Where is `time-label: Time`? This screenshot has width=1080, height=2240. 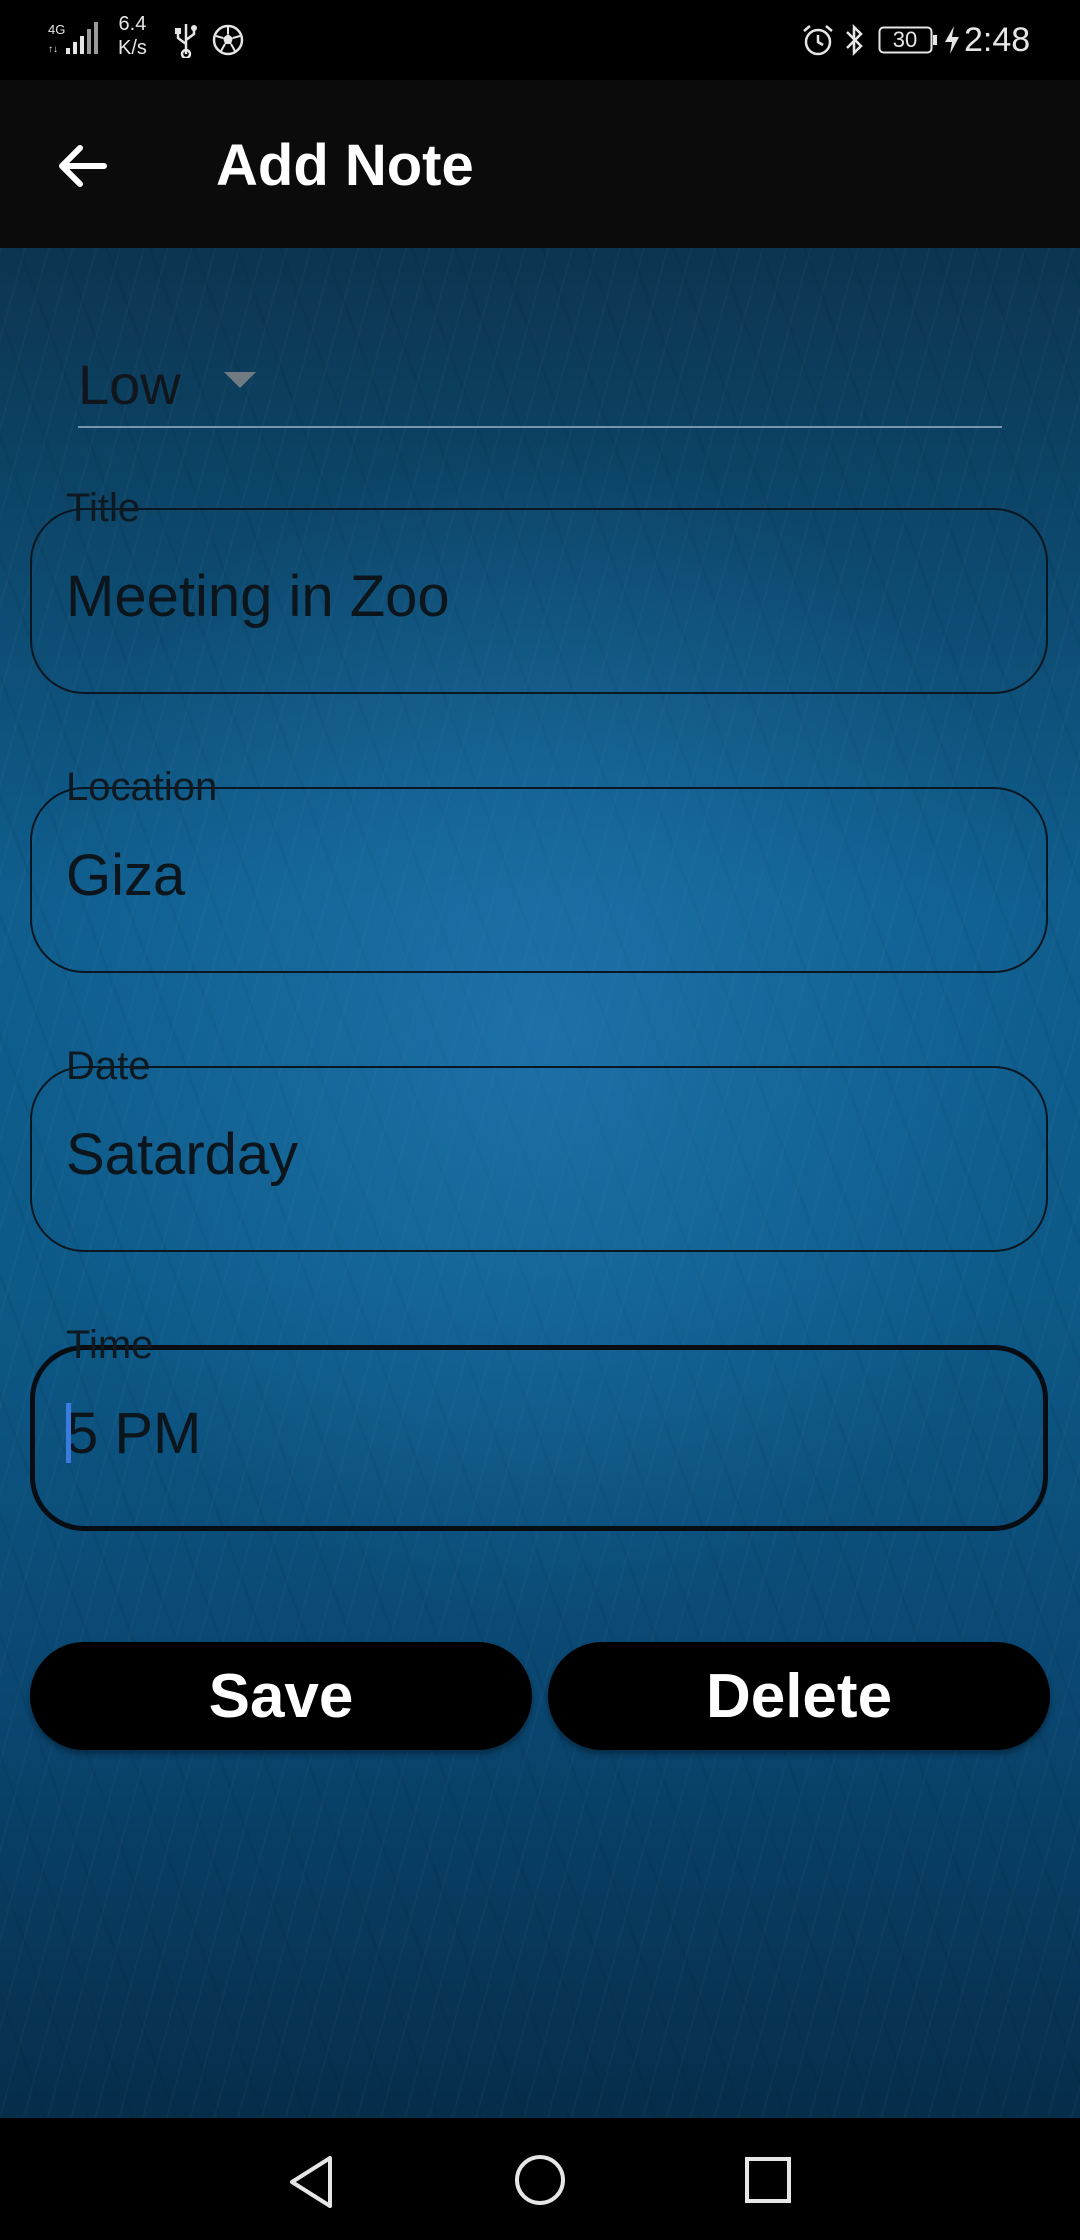
time-label: Time is located at coordinates (110, 1345).